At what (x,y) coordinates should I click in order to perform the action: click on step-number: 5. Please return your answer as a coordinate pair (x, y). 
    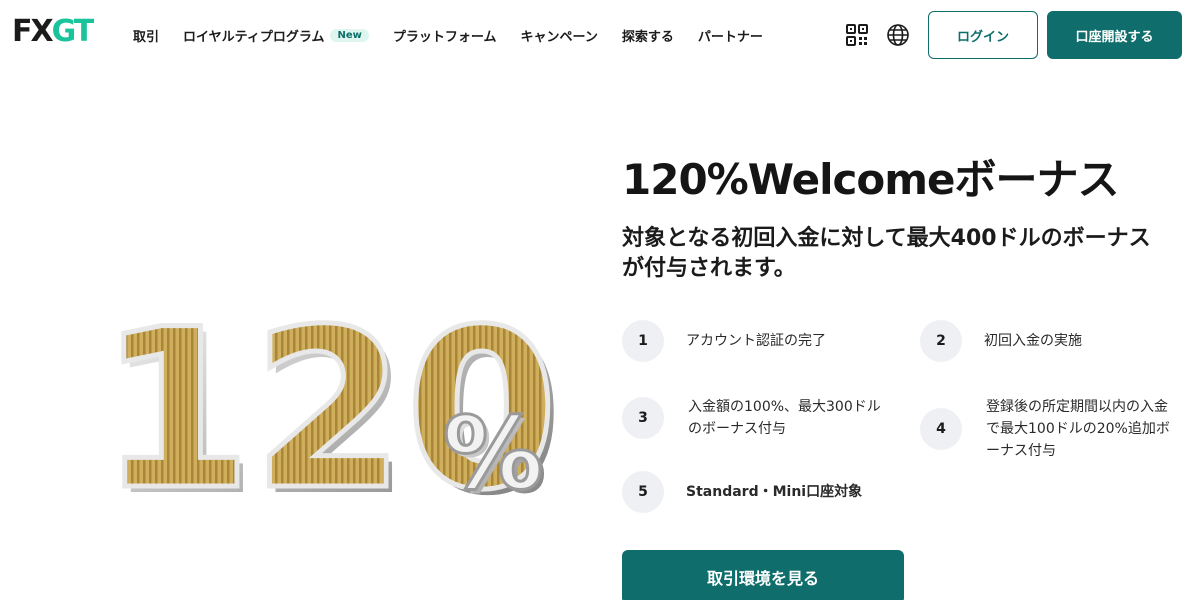
    Looking at the image, I should click on (643, 492).